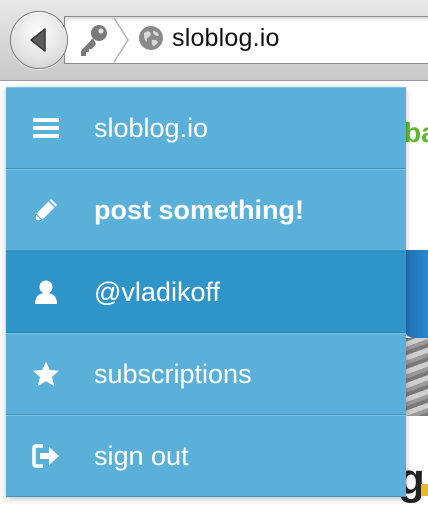 This screenshot has height=524, width=428. Describe the element at coordinates (173, 373) in the screenshot. I see `menu-item-label: subscriptions` at that location.